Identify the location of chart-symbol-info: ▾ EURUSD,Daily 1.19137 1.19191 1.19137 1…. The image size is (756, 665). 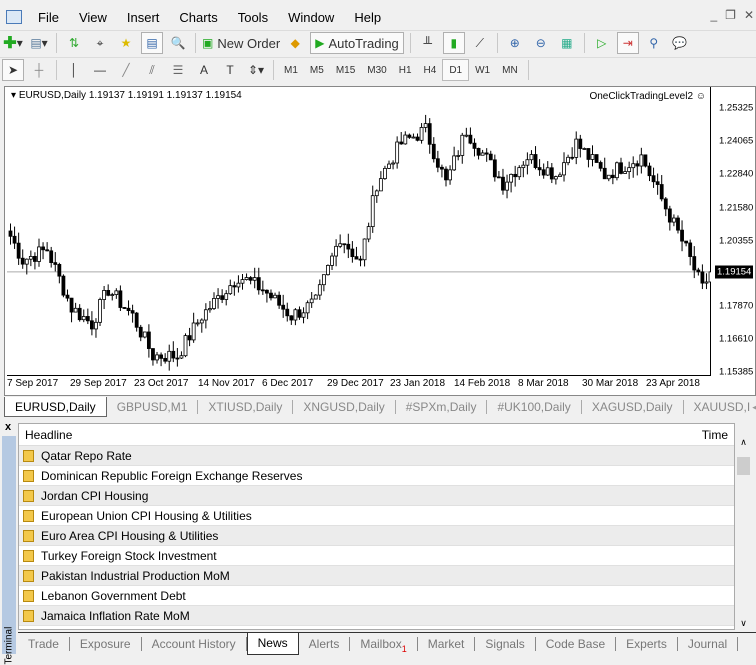
(126, 95).